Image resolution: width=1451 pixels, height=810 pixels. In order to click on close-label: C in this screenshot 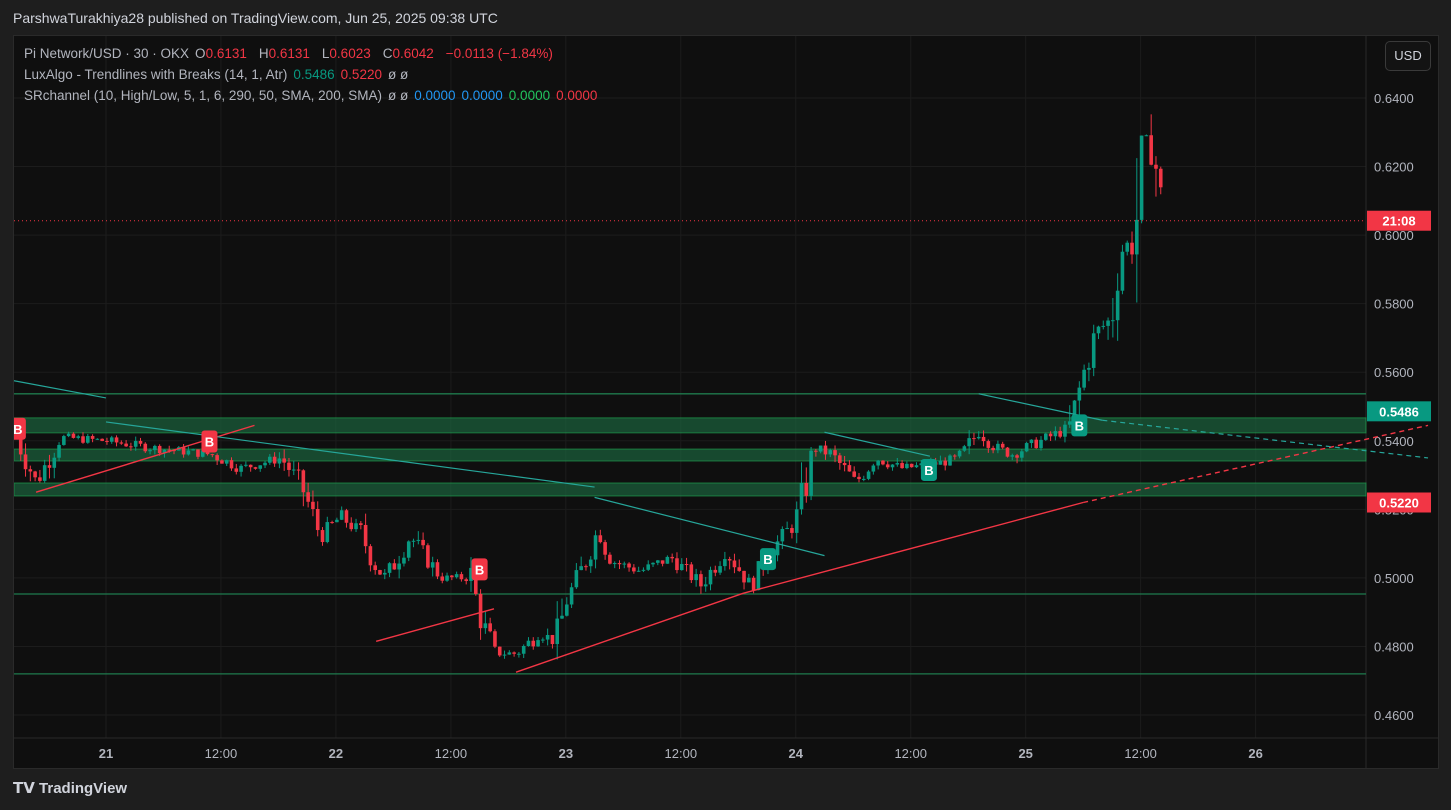, I will do `click(387, 53)`.